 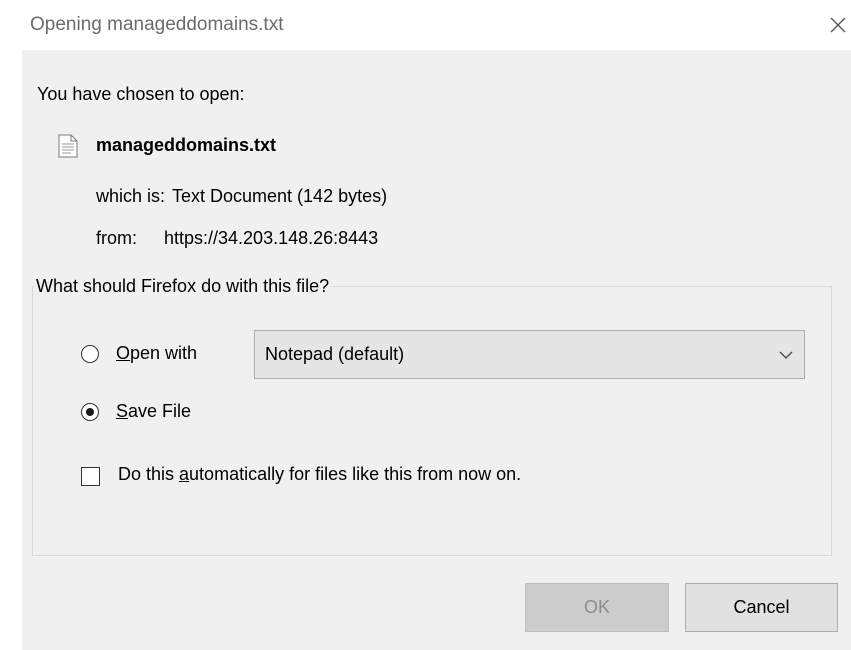 I want to click on title-bar: Opening manageddomains.txt, so click(x=425, y=25).